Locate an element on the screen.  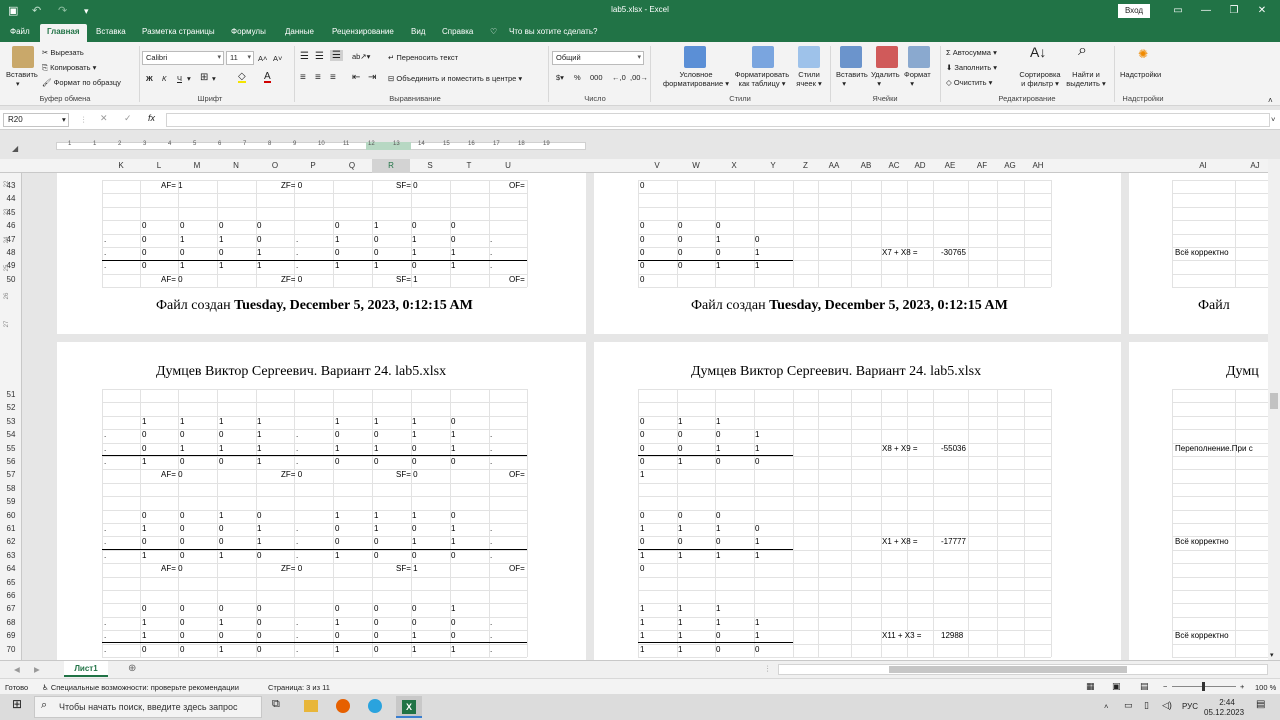
row-header: 68 is located at coordinates (11, 622).